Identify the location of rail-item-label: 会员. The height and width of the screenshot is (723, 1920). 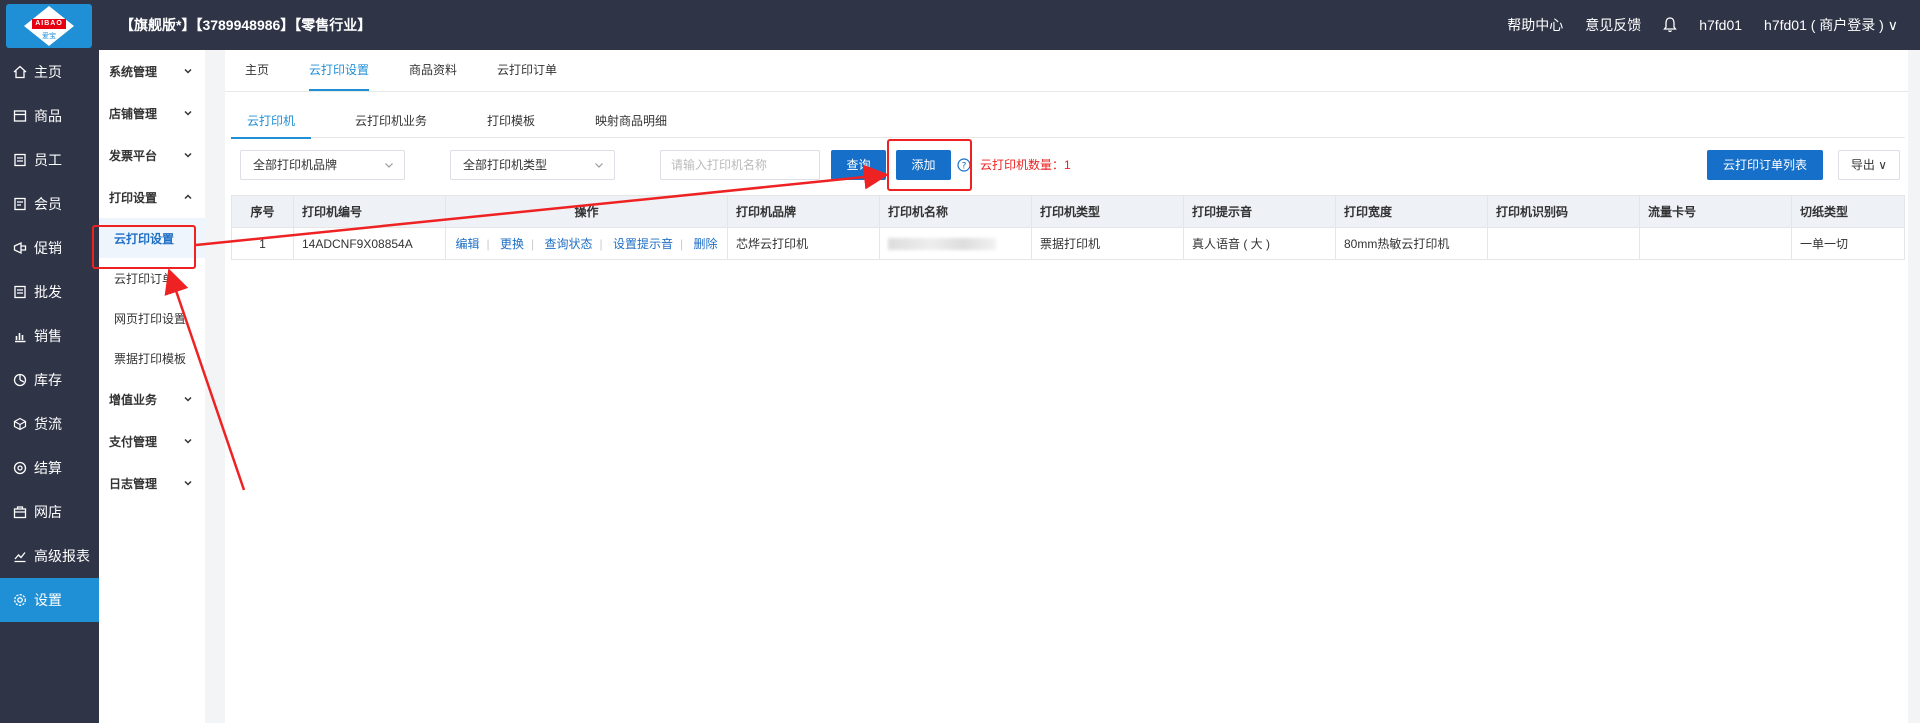
(48, 204).